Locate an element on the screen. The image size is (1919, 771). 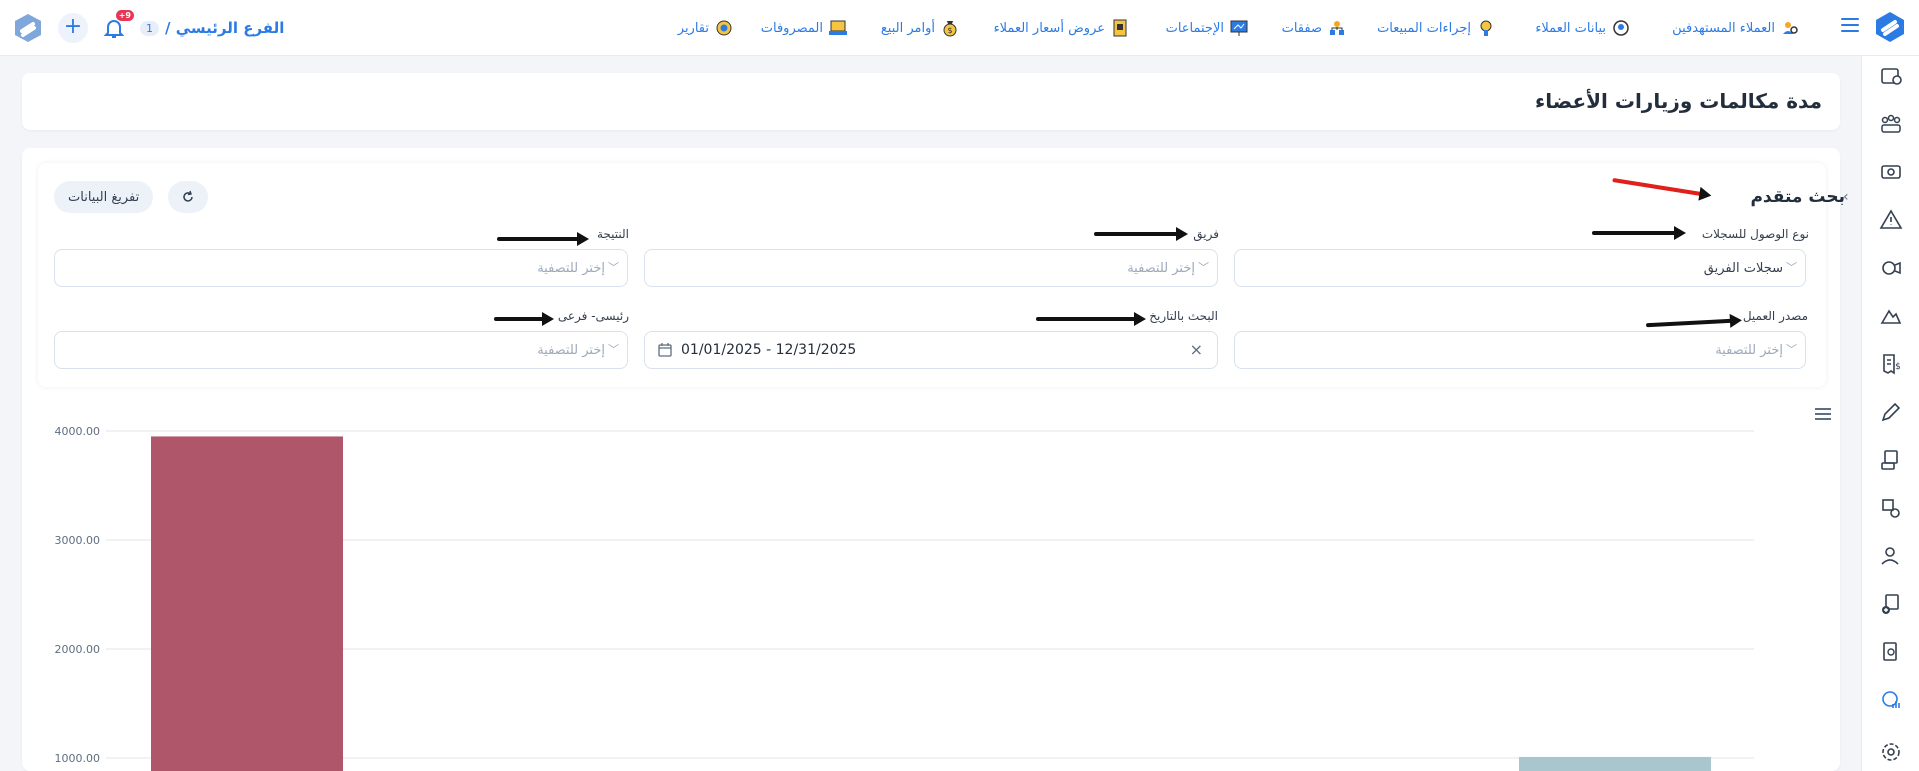
document-search-icon is located at coordinates (1891, 652).